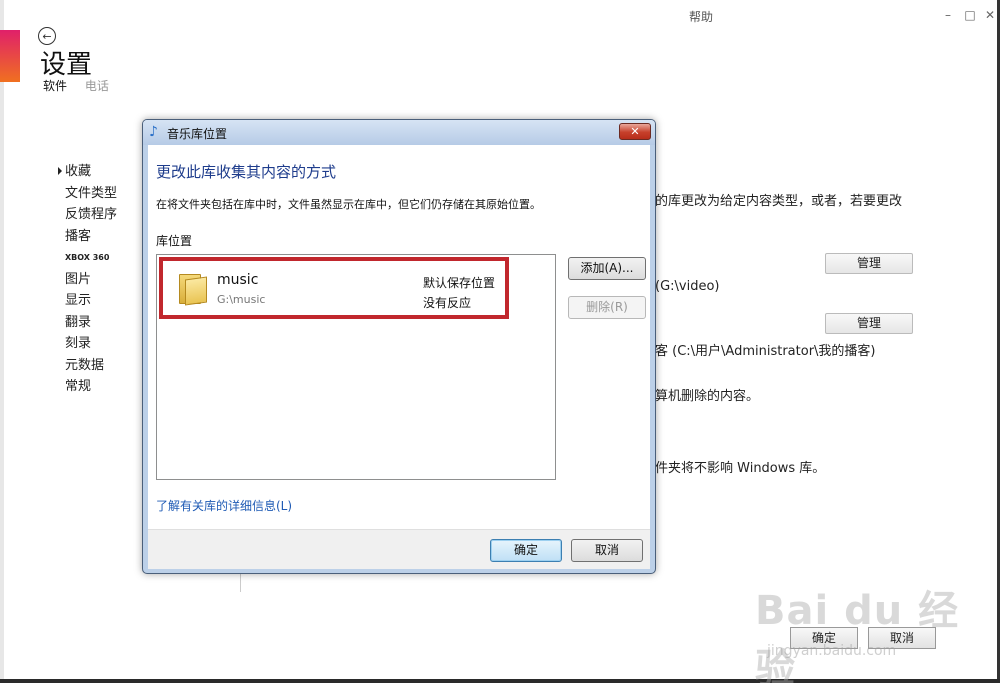 Image resolution: width=1000 pixels, height=683 pixels. What do you see at coordinates (87, 194) in the screenshot?
I see `sidebar-item-file-types: 文件类型` at bounding box center [87, 194].